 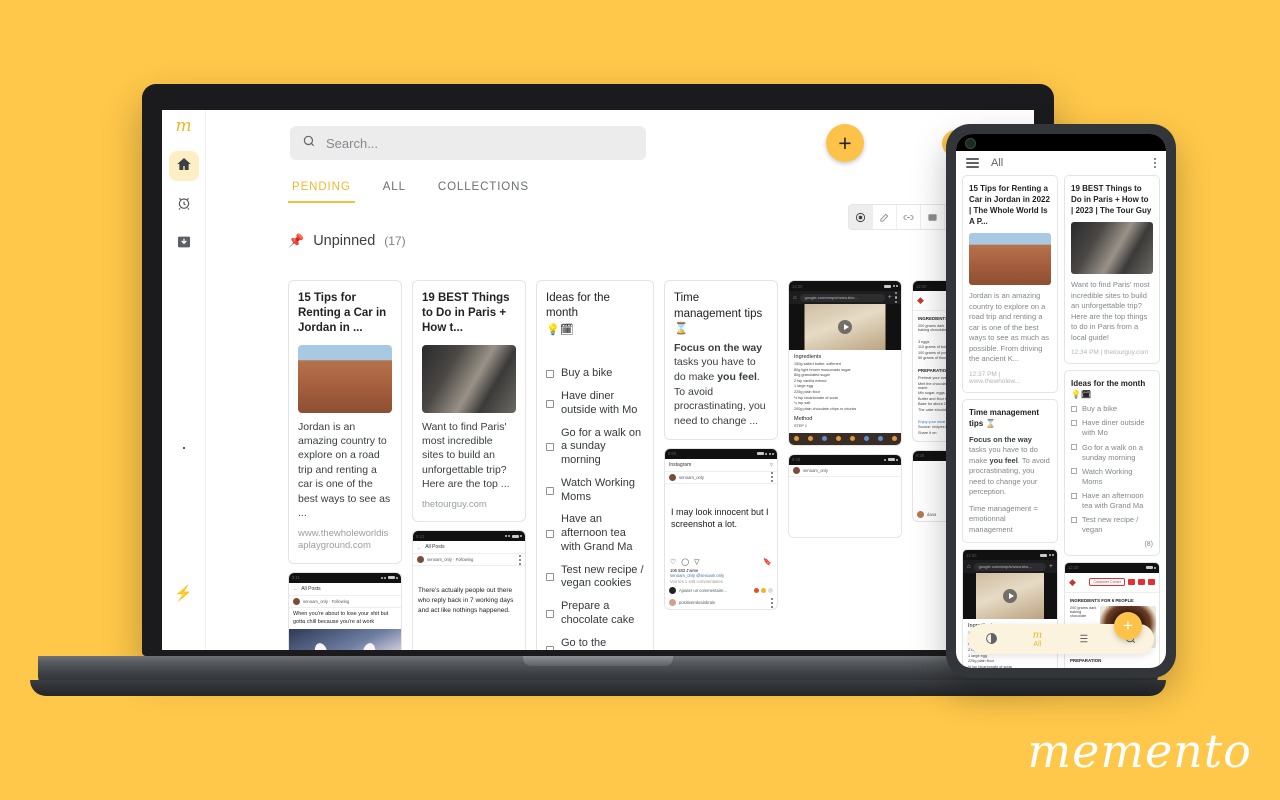 I want to click on todo-item: Prepare a chocolate cake, so click(x=595, y=614).